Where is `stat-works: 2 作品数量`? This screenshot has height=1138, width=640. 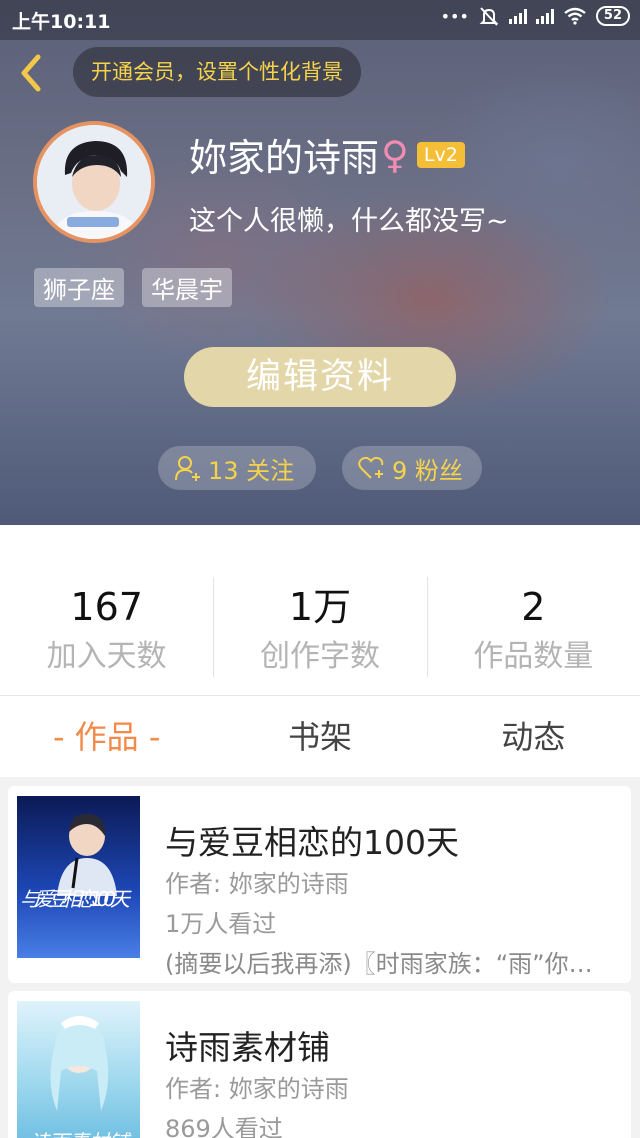 stat-works: 2 作品数量 is located at coordinates (533, 610).